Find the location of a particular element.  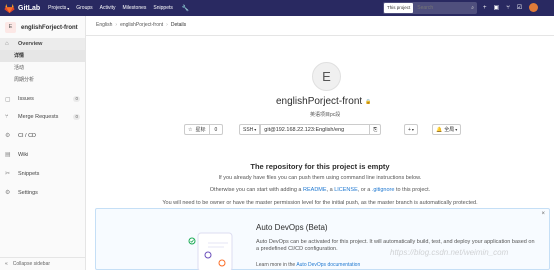

plus-icon: + is located at coordinates (485, 8).